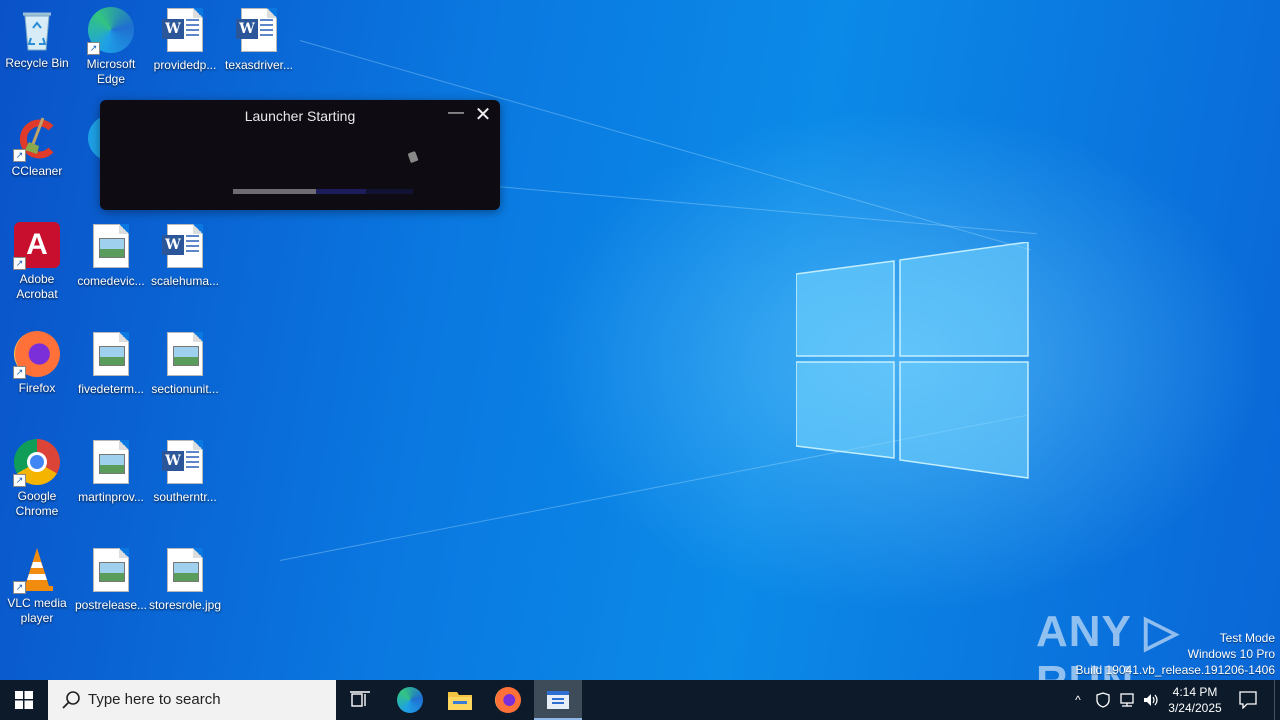 This screenshot has width=1280, height=720. What do you see at coordinates (37, 463) in the screenshot?
I see `chrome-icon: ↗` at bounding box center [37, 463].